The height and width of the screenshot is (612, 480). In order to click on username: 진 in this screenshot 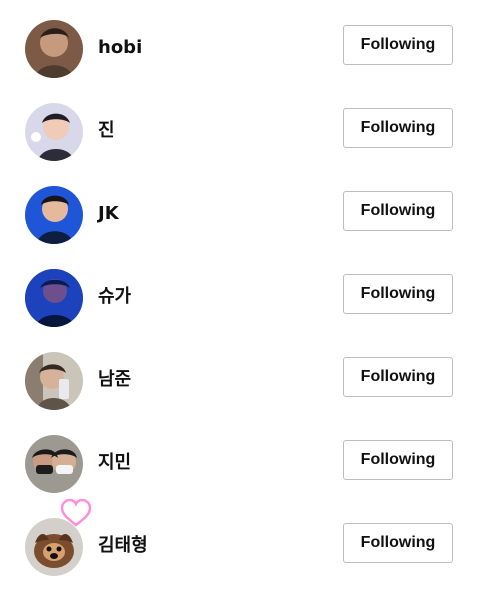, I will do `click(106, 131)`.